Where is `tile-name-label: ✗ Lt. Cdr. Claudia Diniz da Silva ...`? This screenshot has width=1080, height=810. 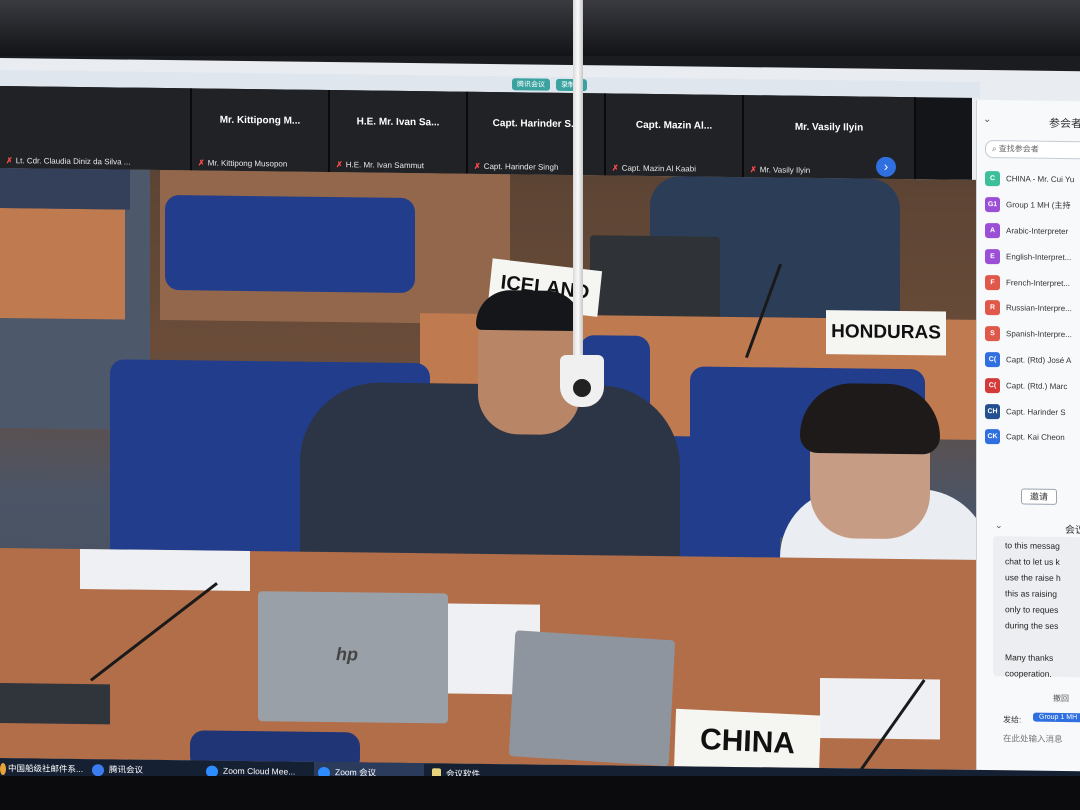 tile-name-label: ✗ Lt. Cdr. Claudia Diniz da Silva ... is located at coordinates (68, 161).